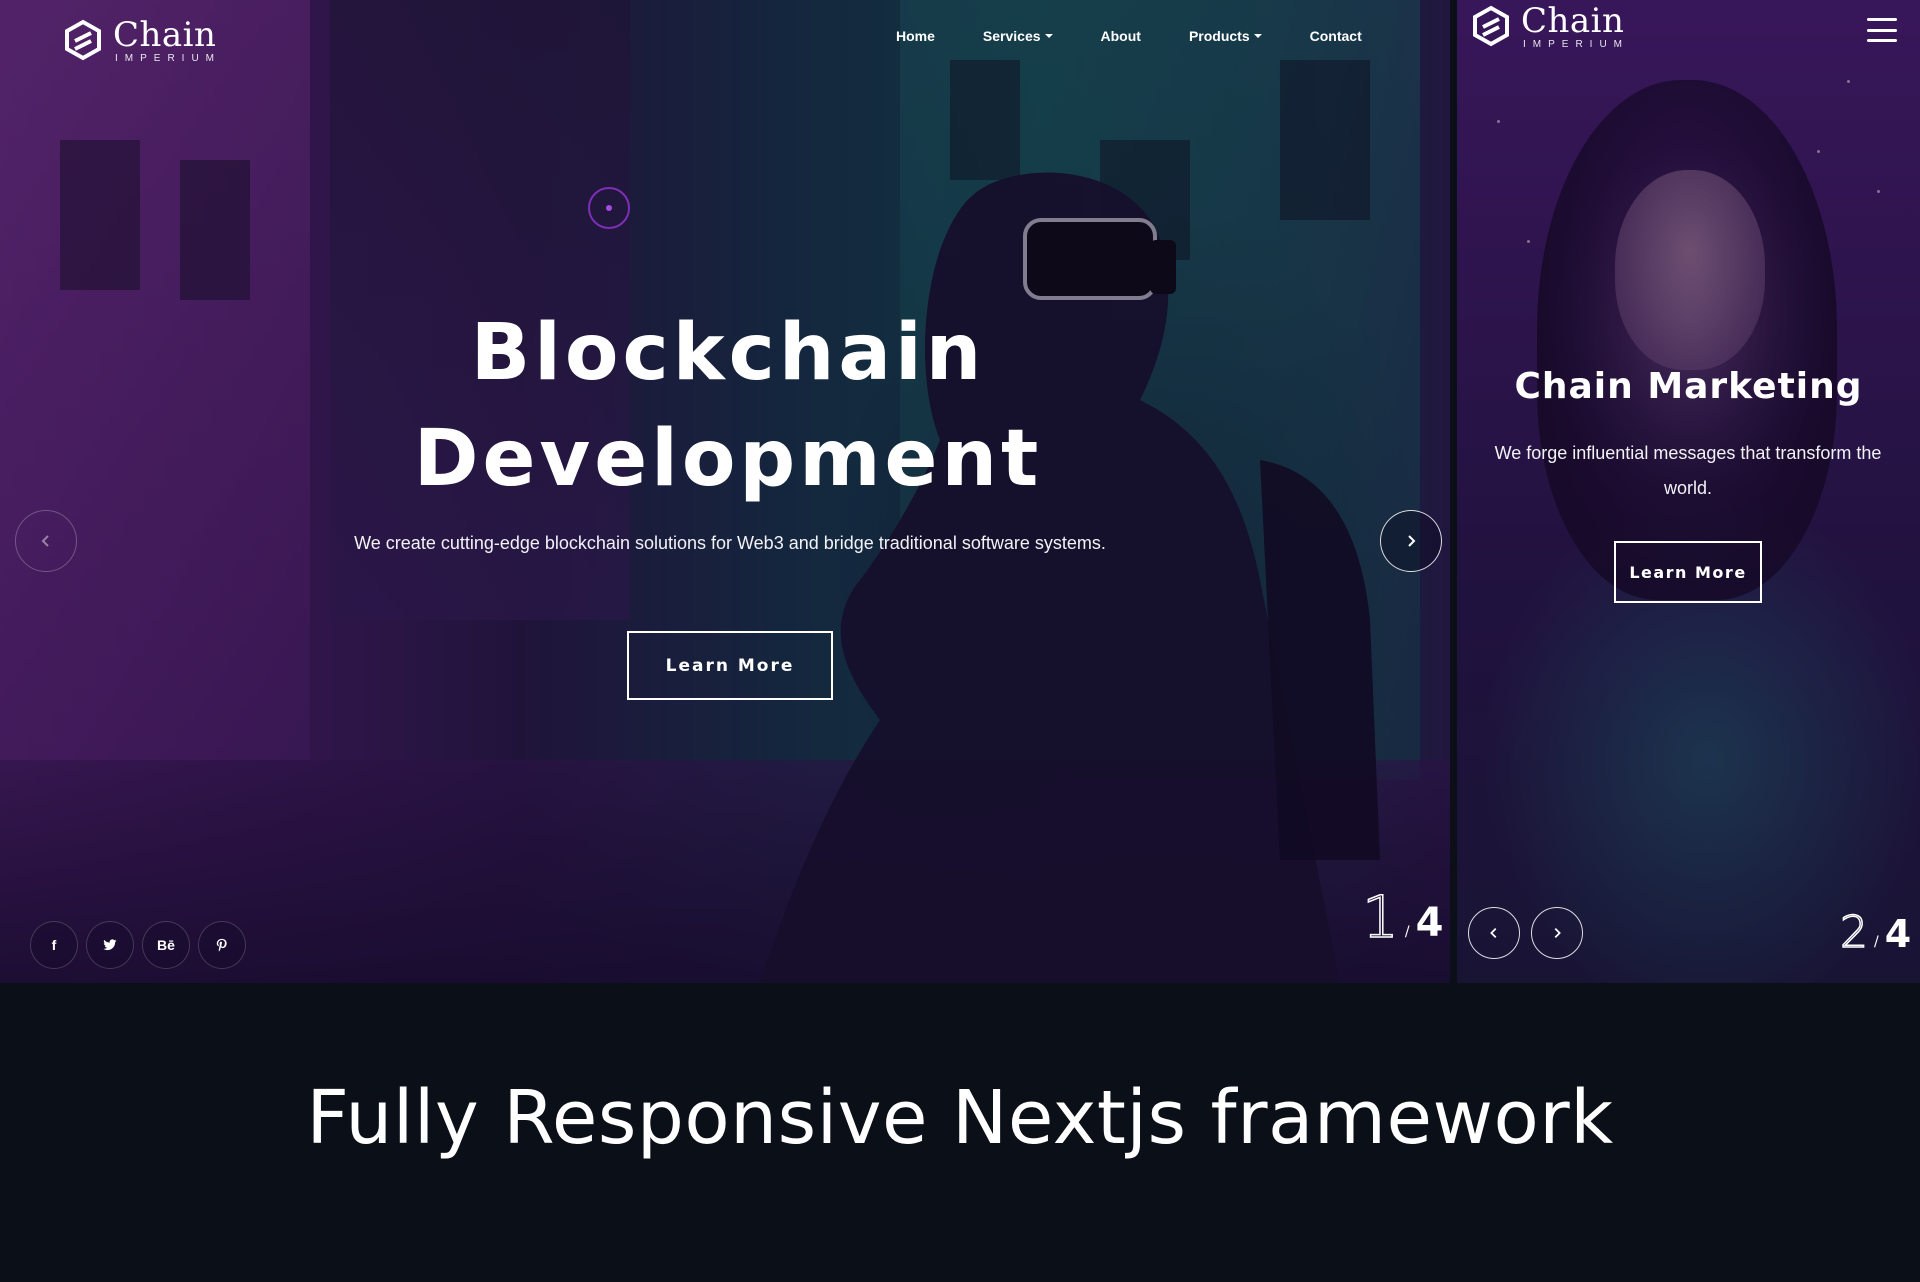 This screenshot has height=1282, width=1920. I want to click on twitter-icon, so click(110, 945).